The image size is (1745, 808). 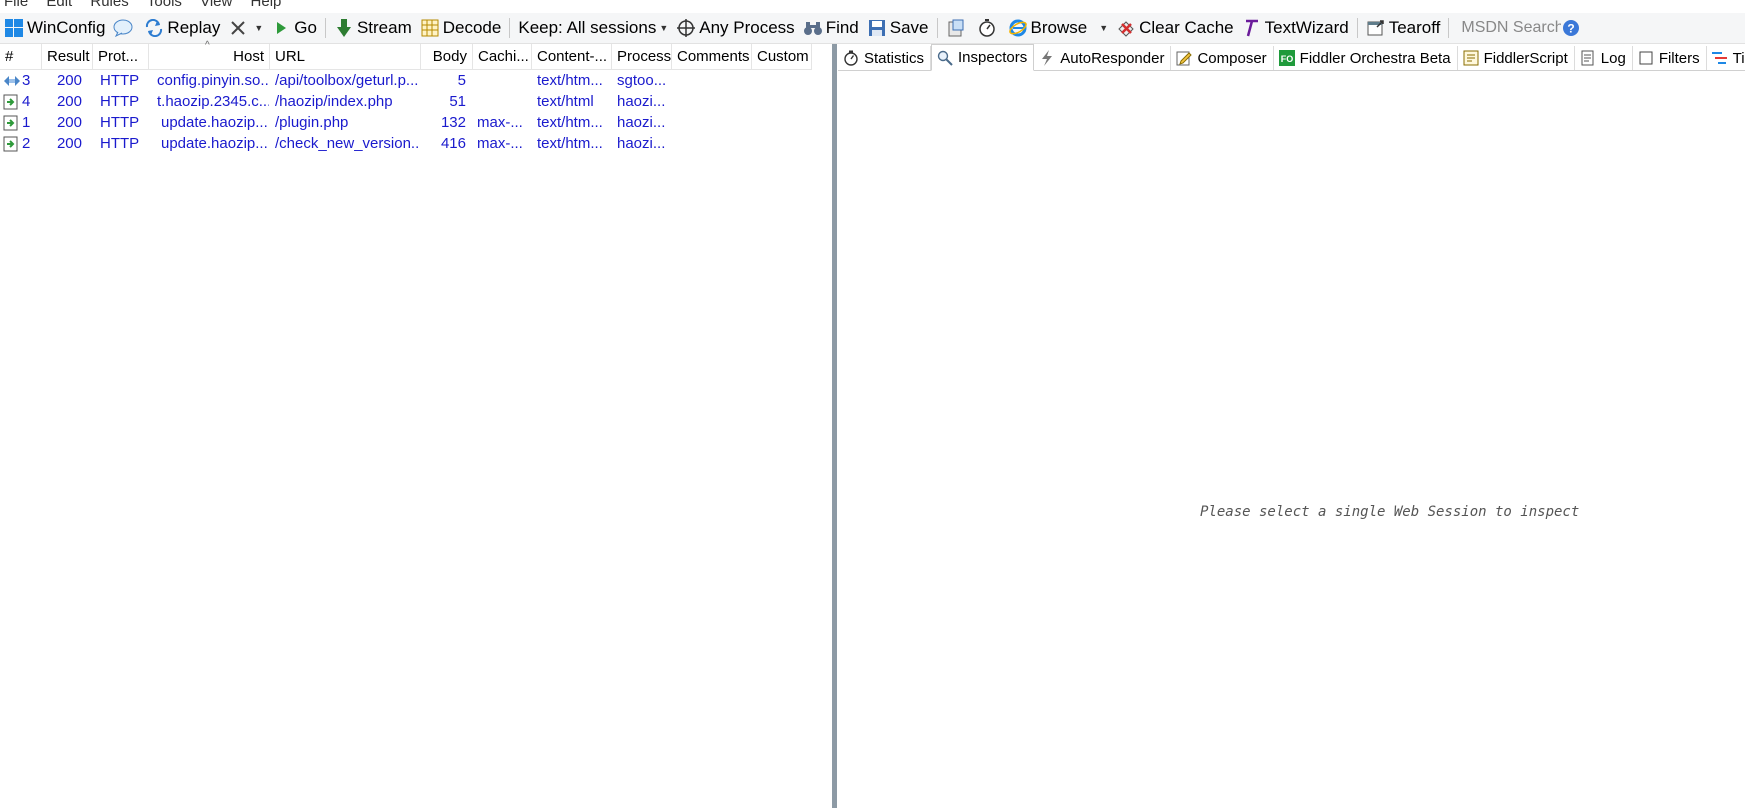 I want to click on replay-arrows-icon, so click(x=154, y=28).